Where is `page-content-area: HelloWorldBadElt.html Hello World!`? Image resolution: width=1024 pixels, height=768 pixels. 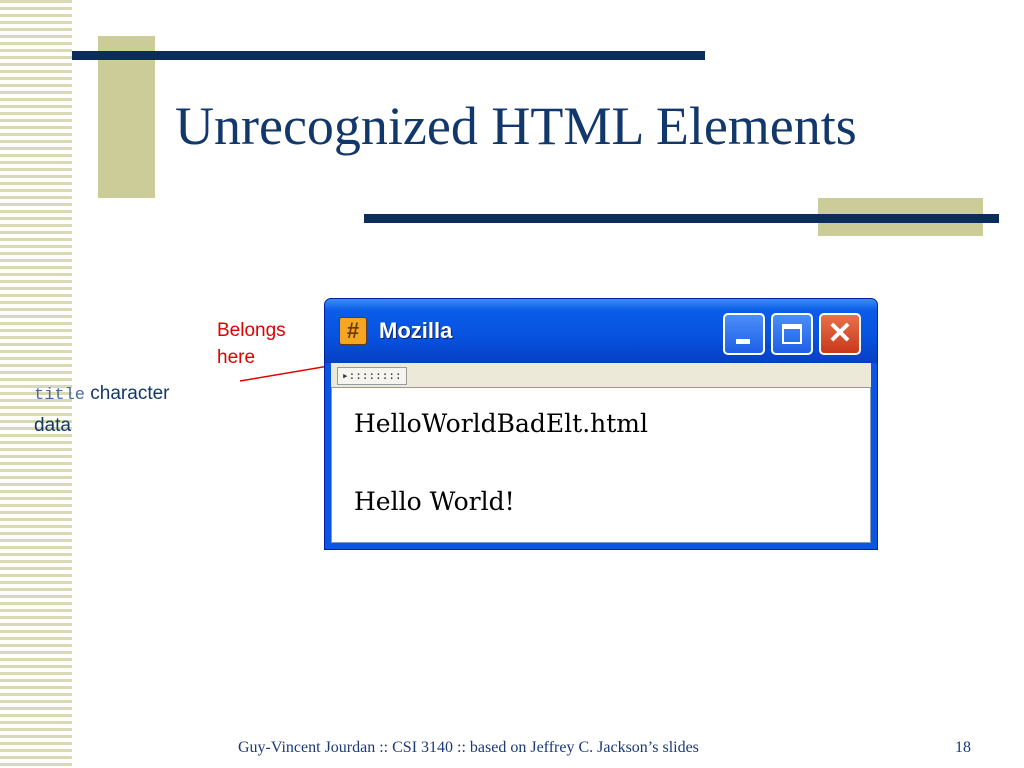
page-content-area: HelloWorldBadElt.html Hello World! is located at coordinates (601, 465).